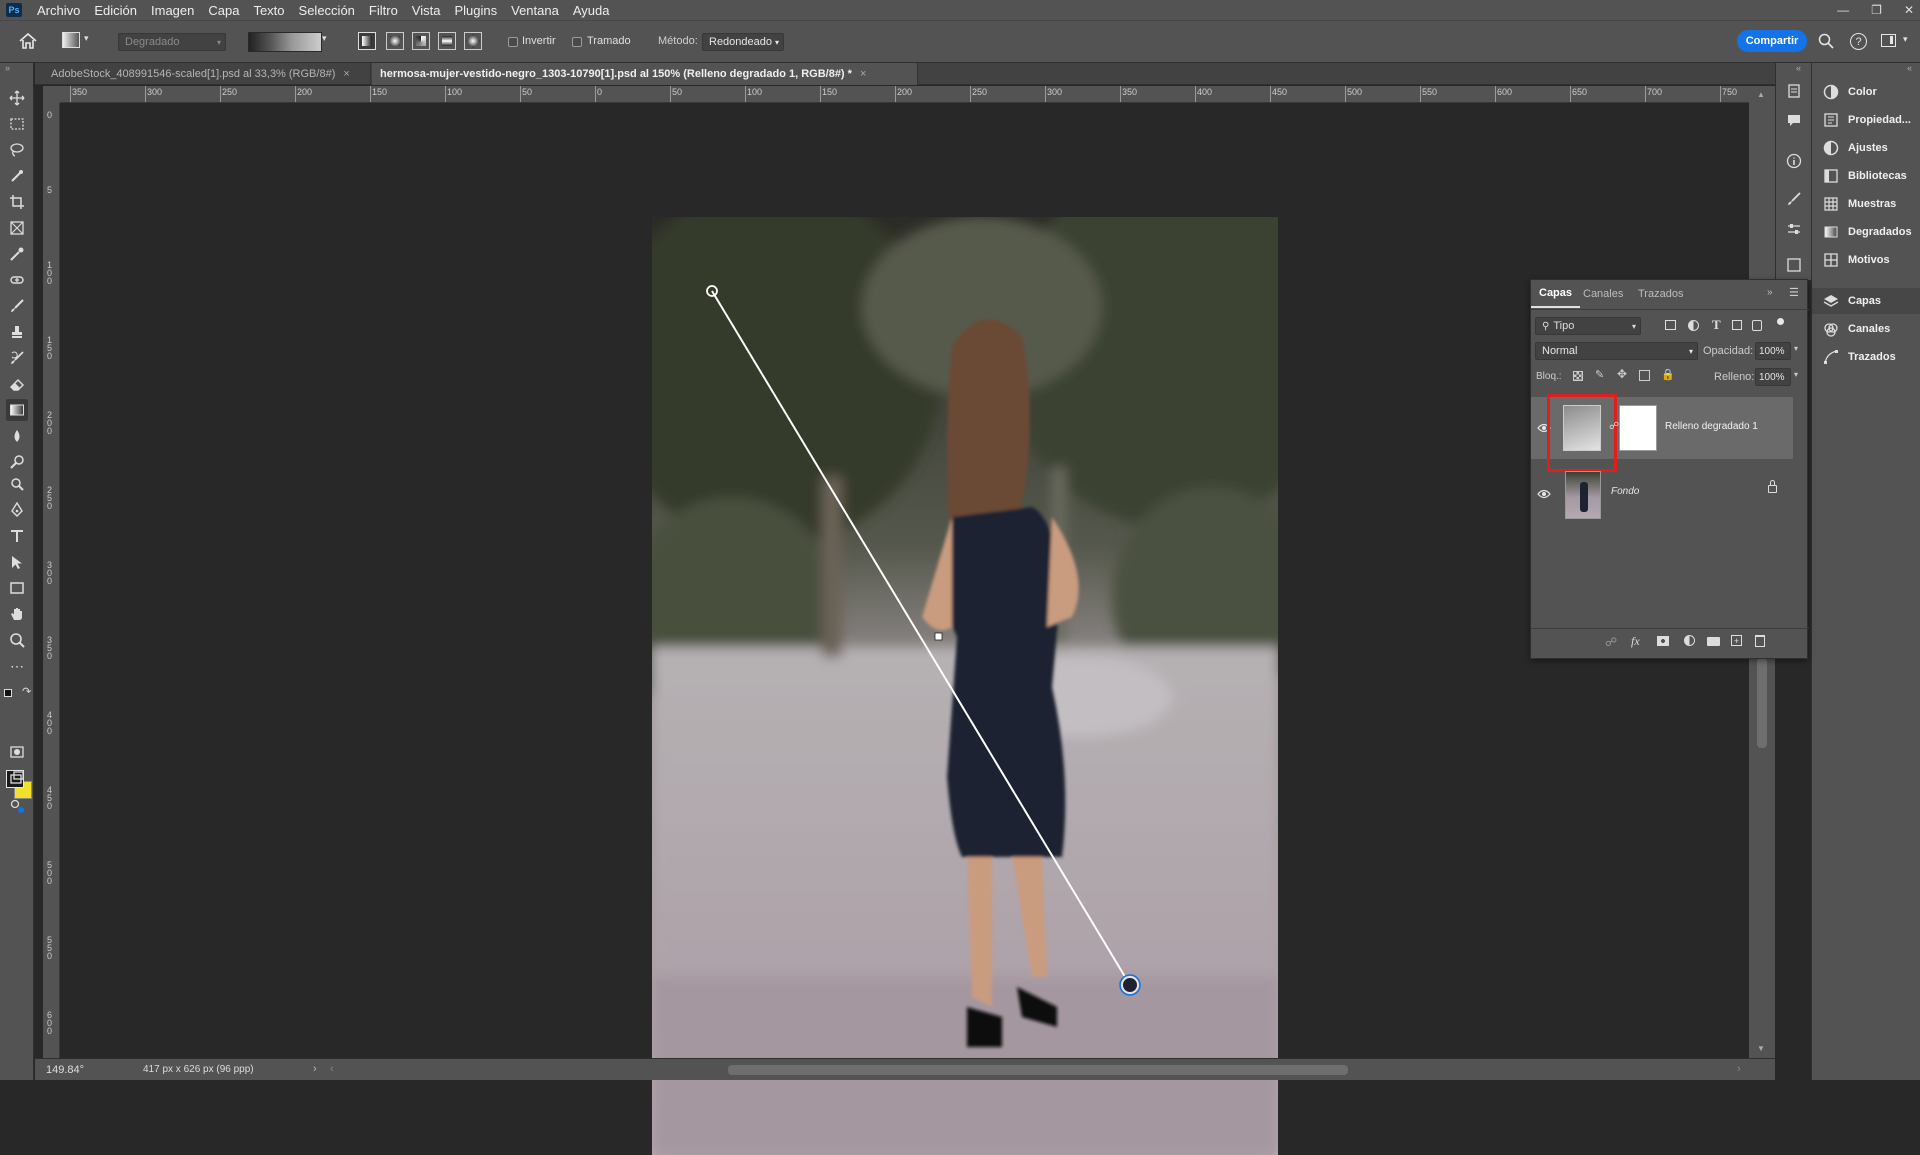  Describe the element at coordinates (1670, 325) in the screenshot. I see `filter-pixel-icon` at that location.